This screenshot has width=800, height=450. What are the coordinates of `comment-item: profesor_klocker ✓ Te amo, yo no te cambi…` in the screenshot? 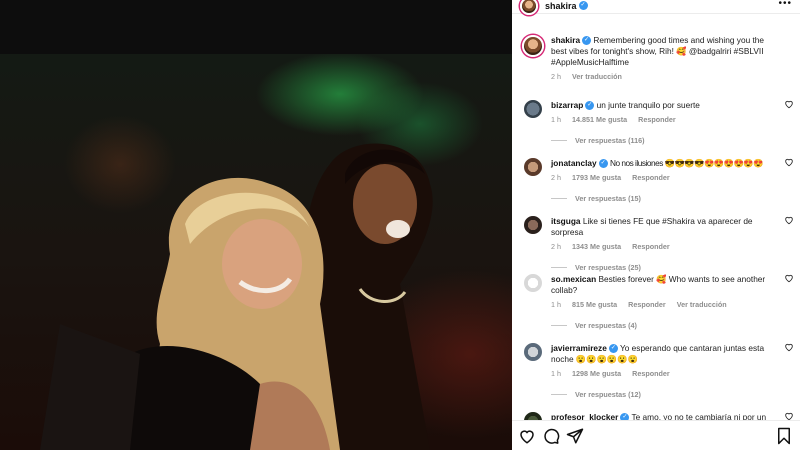 It's located at (656, 412).